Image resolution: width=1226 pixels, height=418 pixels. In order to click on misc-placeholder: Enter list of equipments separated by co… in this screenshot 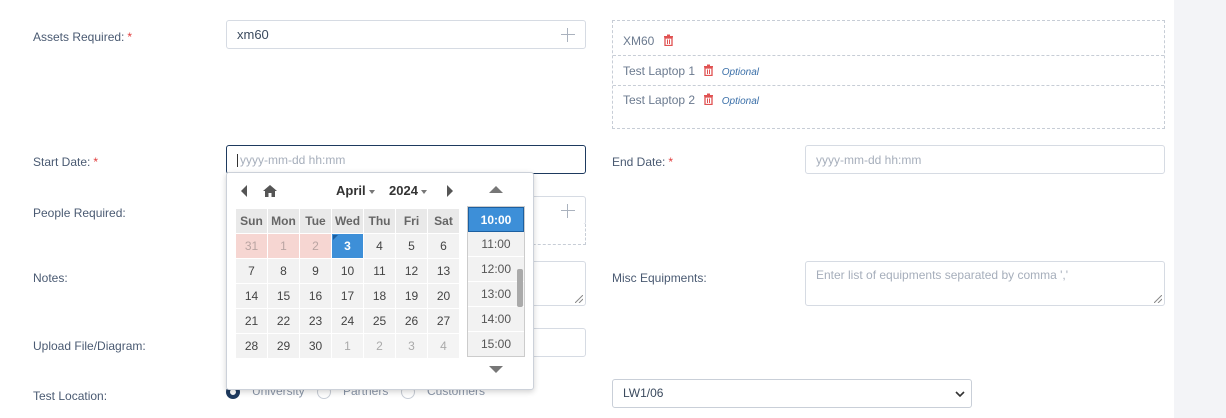, I will do `click(942, 275)`.